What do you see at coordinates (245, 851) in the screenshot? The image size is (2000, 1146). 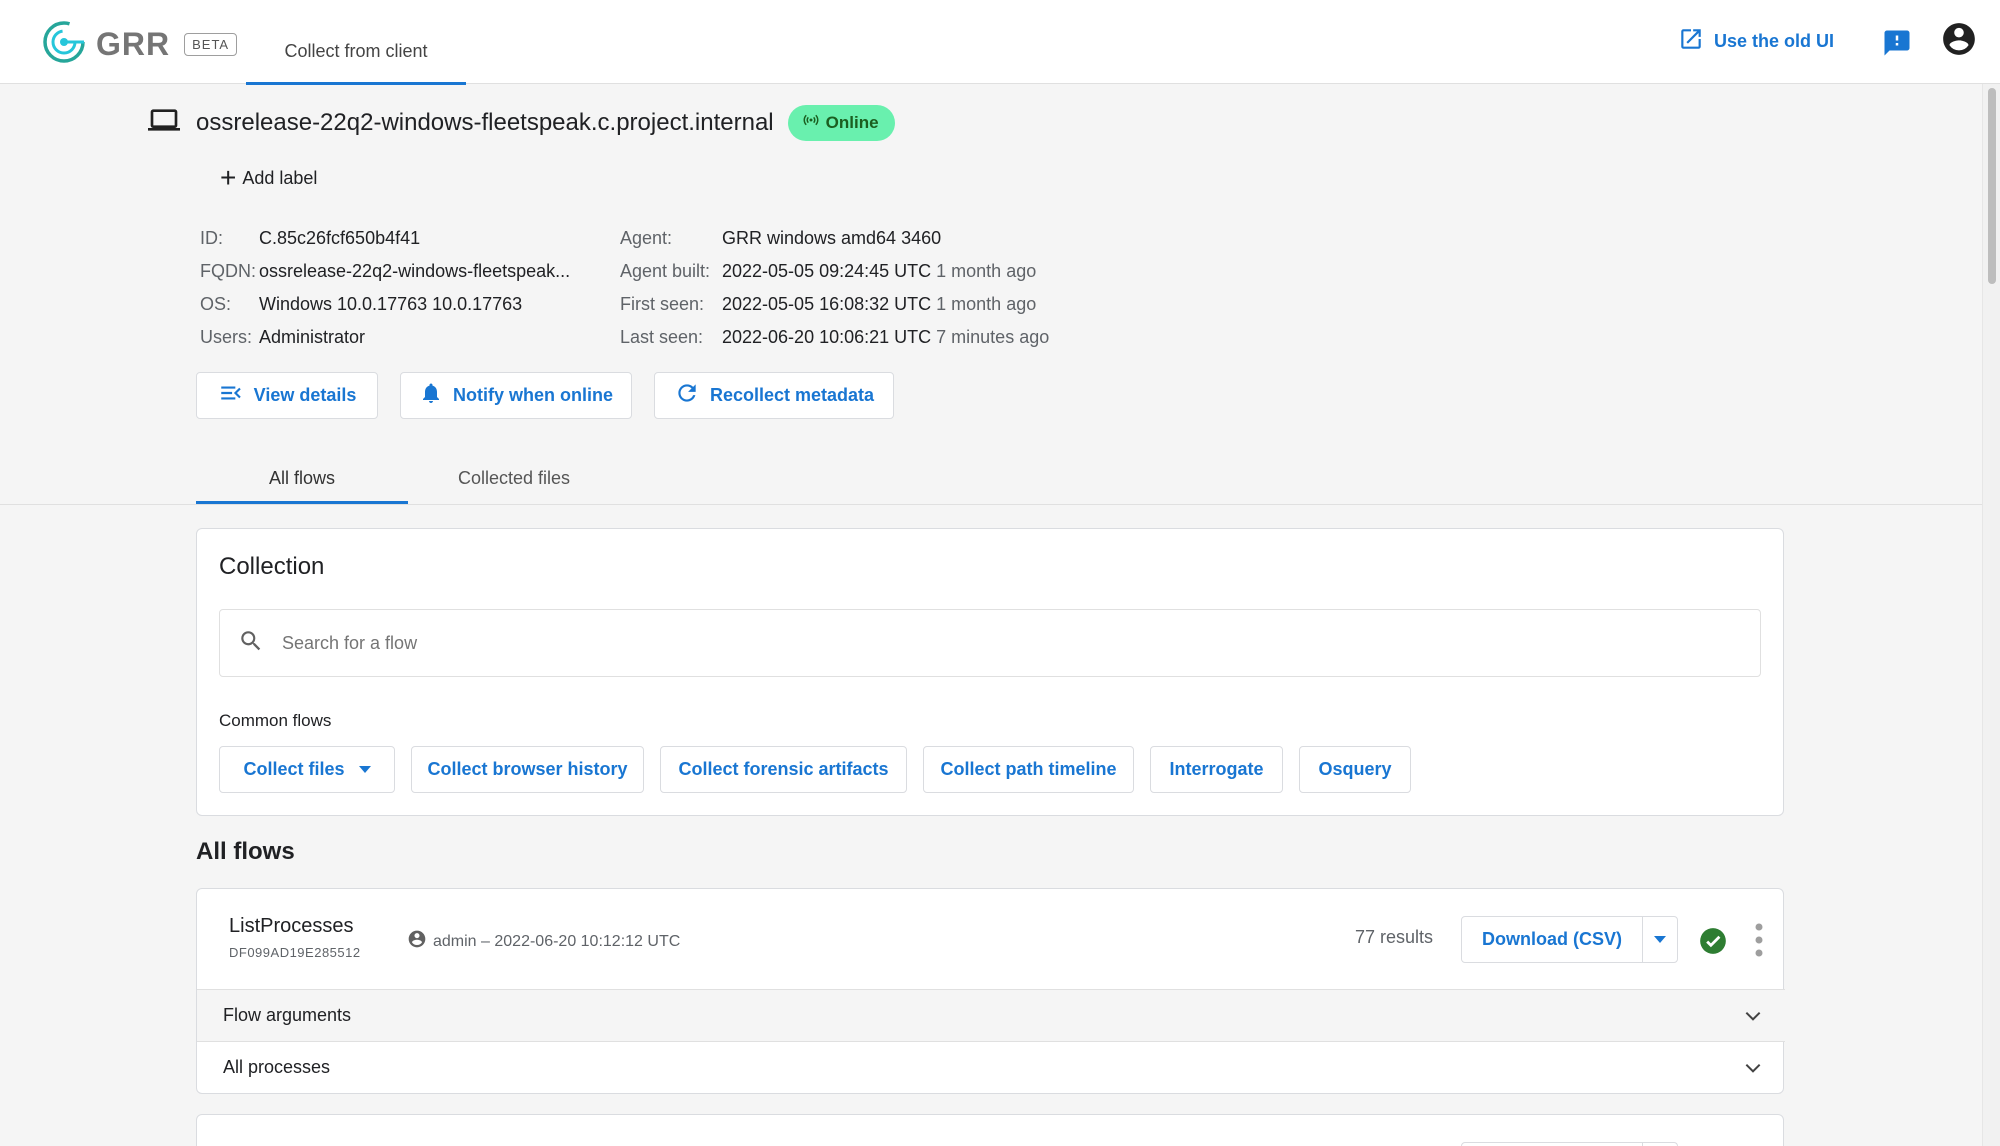 I see `all-flows-title: All flows` at bounding box center [245, 851].